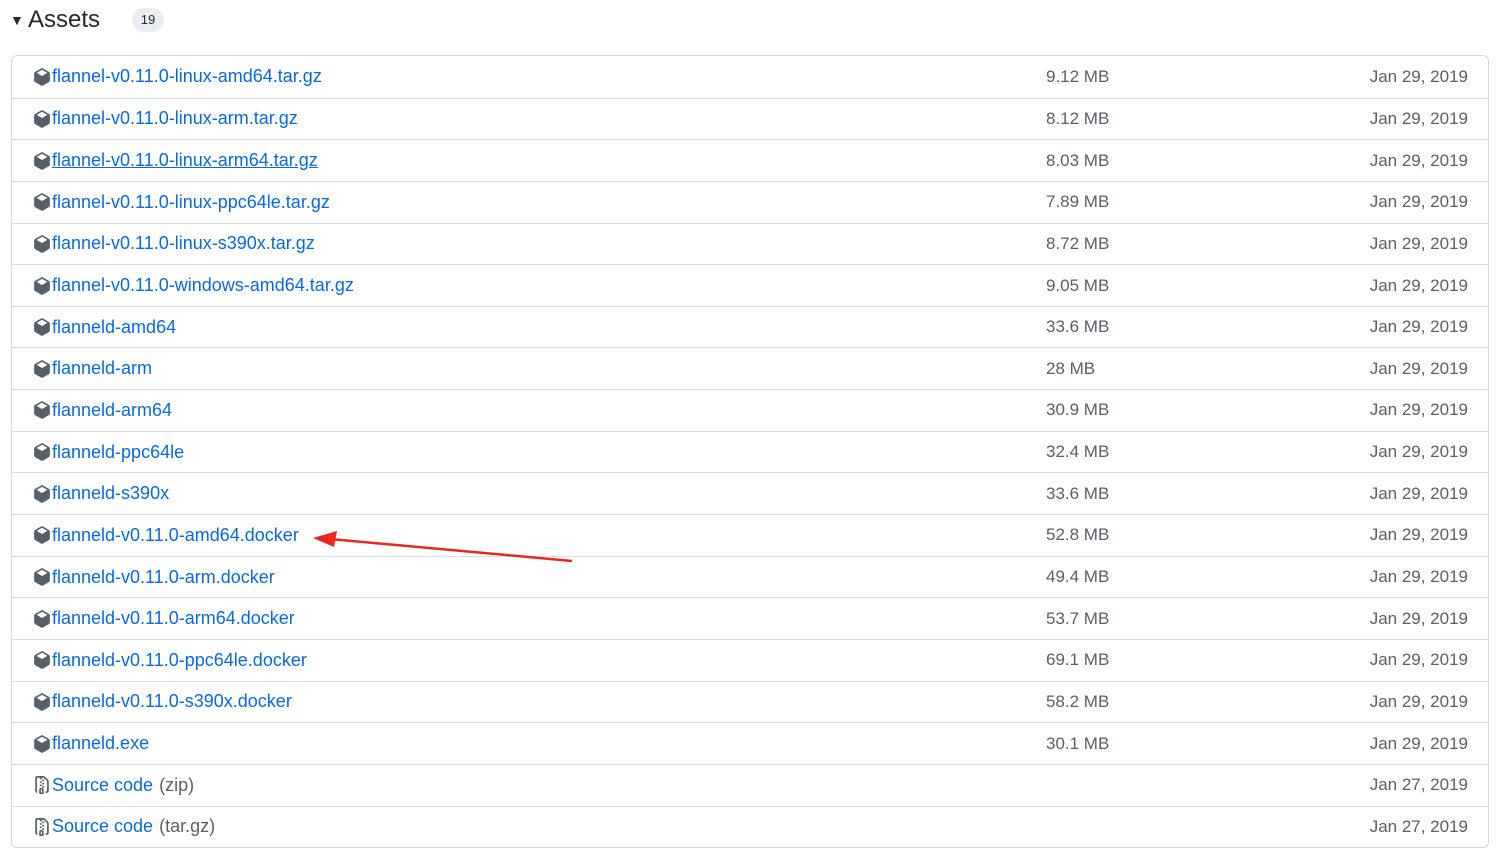 Image resolution: width=1497 pixels, height=865 pixels. I want to click on asset-link: flanneld-v0.11.0-amd64.docker, so click(166, 535).